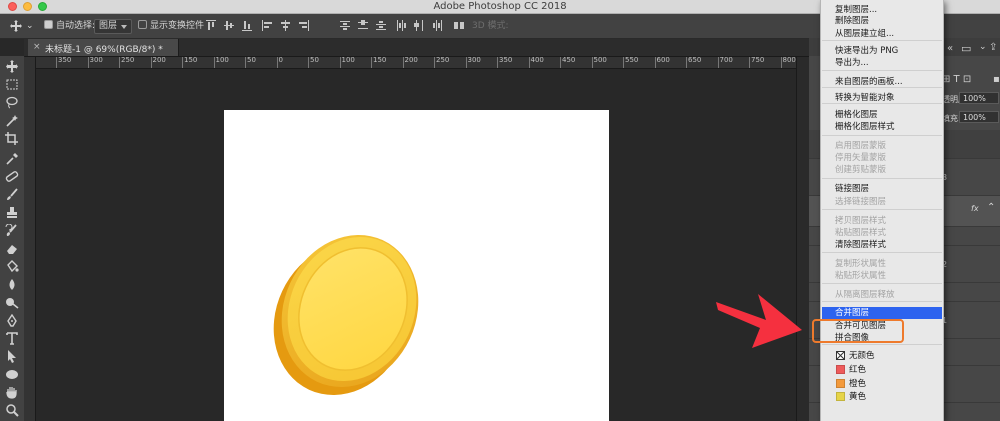 This screenshot has height=421, width=1000. I want to click on auto-select-value: 图层, so click(113, 26).